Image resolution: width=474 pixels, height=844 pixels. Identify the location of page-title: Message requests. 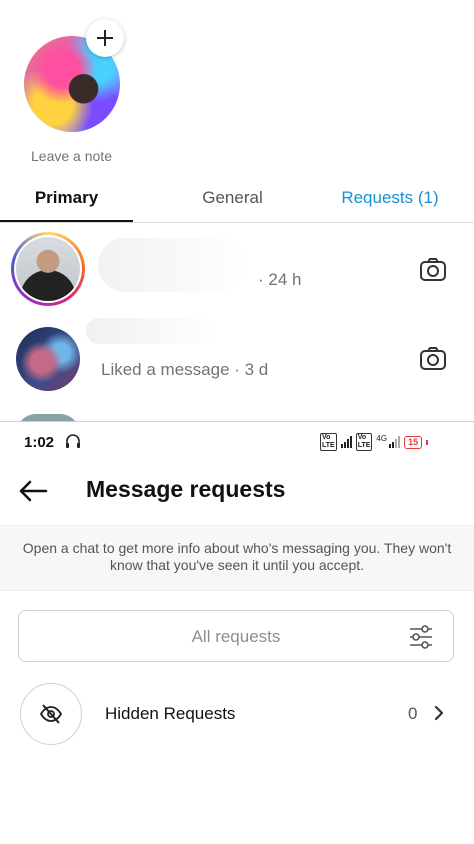
(186, 489).